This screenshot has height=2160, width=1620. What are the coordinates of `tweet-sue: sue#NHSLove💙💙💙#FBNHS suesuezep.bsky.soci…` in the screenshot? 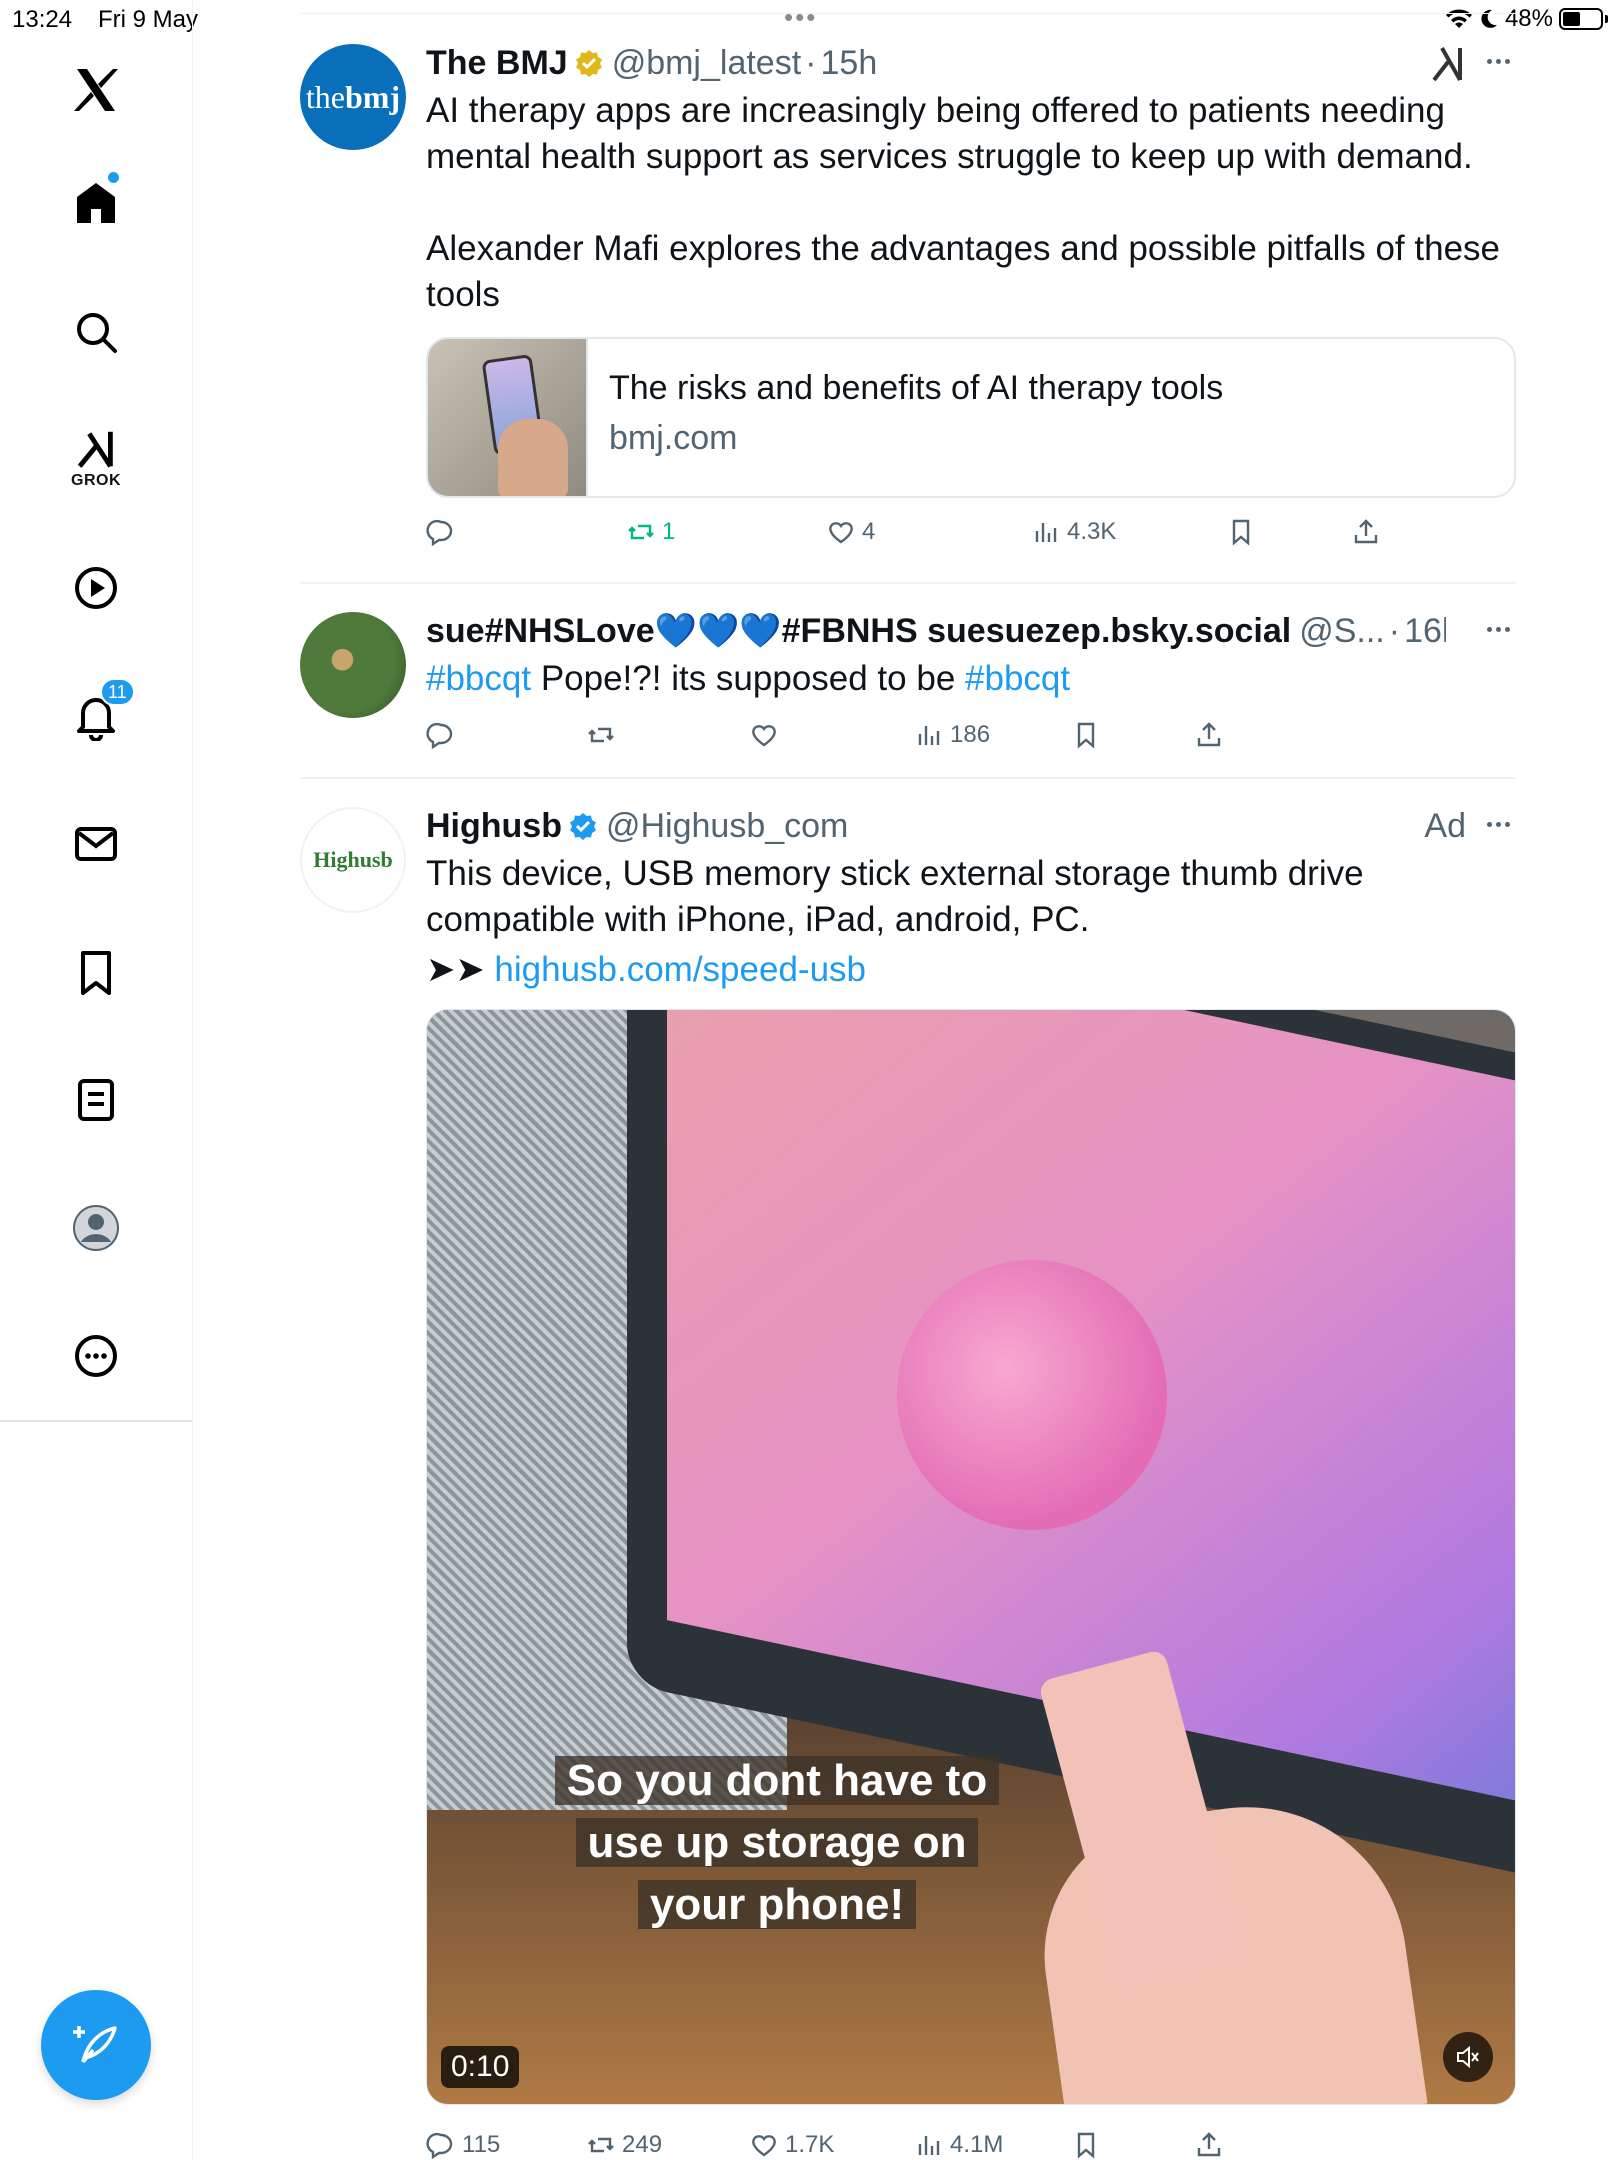 It's located at (908, 687).